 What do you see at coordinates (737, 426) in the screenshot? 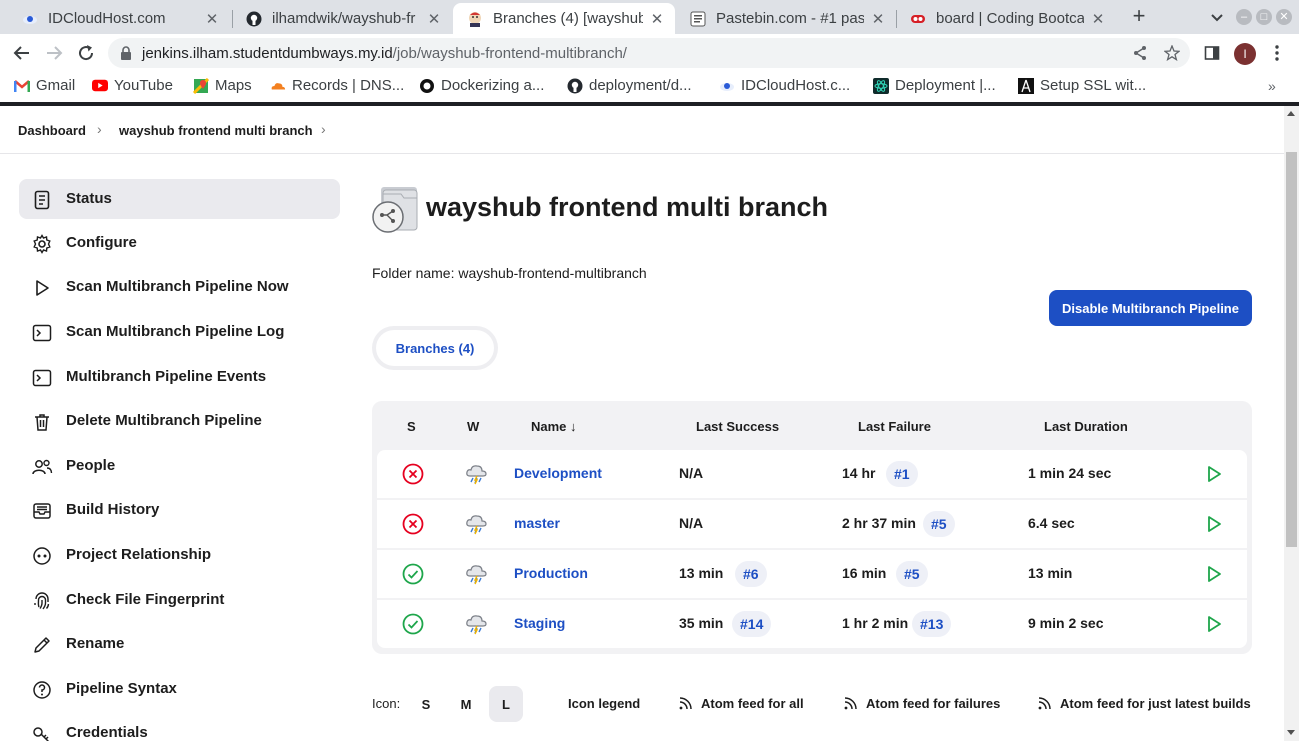
I see `column-header-last-success: Last Success` at bounding box center [737, 426].